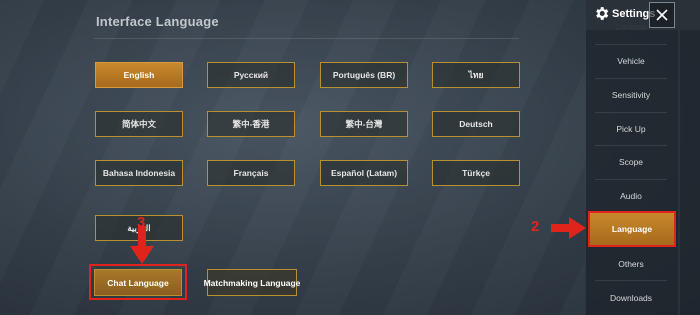 The height and width of the screenshot is (315, 700). Describe the element at coordinates (535, 226) in the screenshot. I see `step-2-label: 2` at that location.